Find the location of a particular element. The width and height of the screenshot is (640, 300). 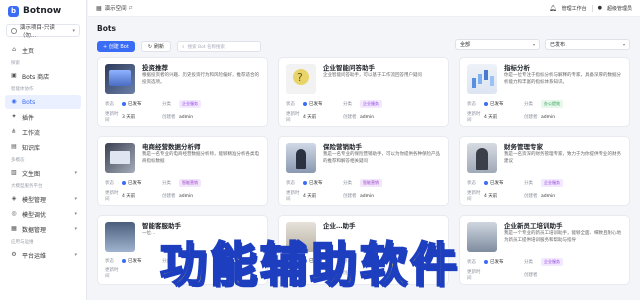

sidebar-item-label: Bots 商店 is located at coordinates (36, 77).